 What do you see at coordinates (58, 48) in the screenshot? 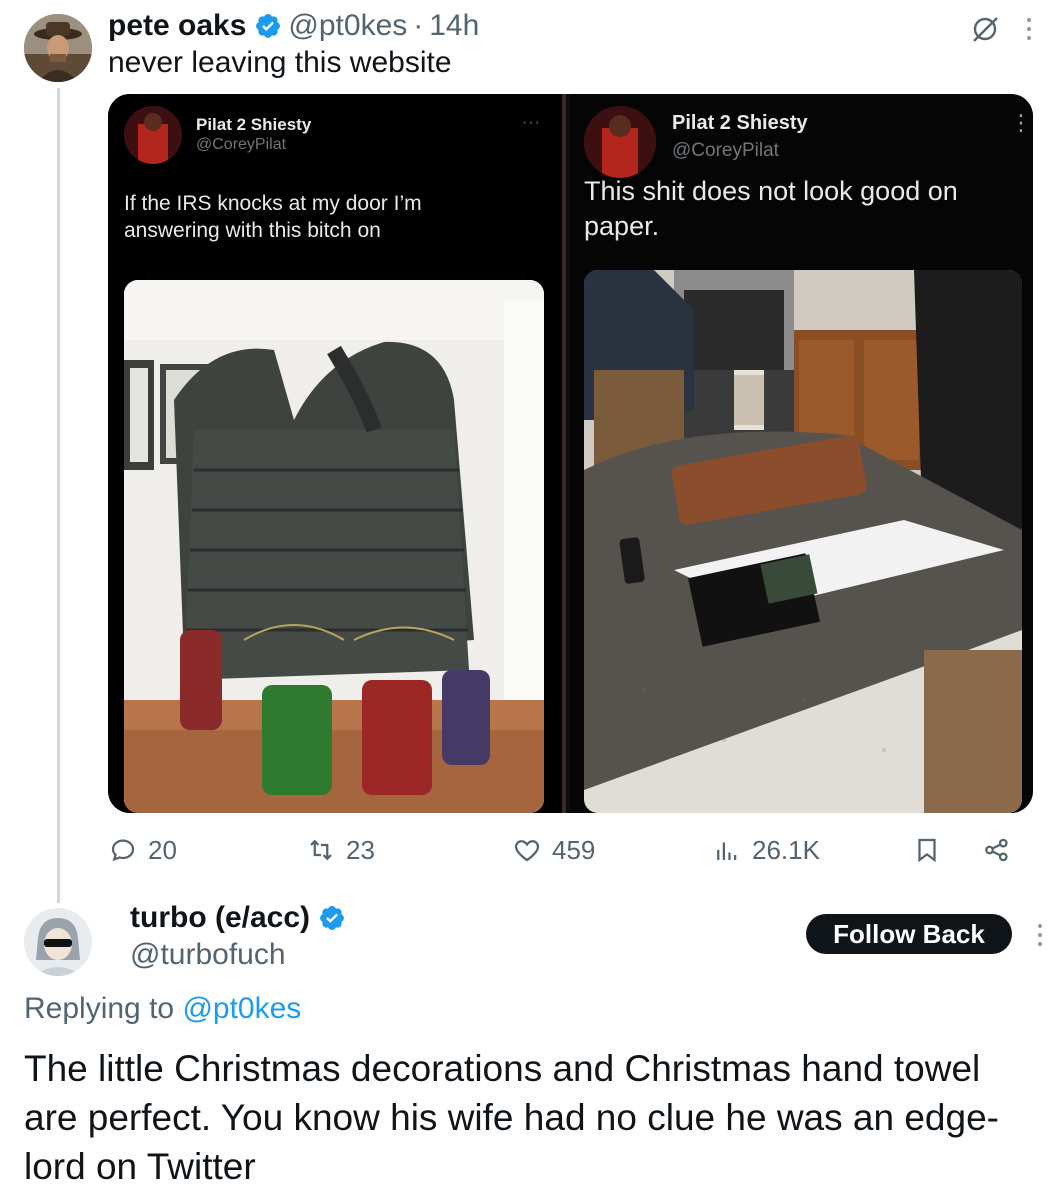
I see `author-avatar` at bounding box center [58, 48].